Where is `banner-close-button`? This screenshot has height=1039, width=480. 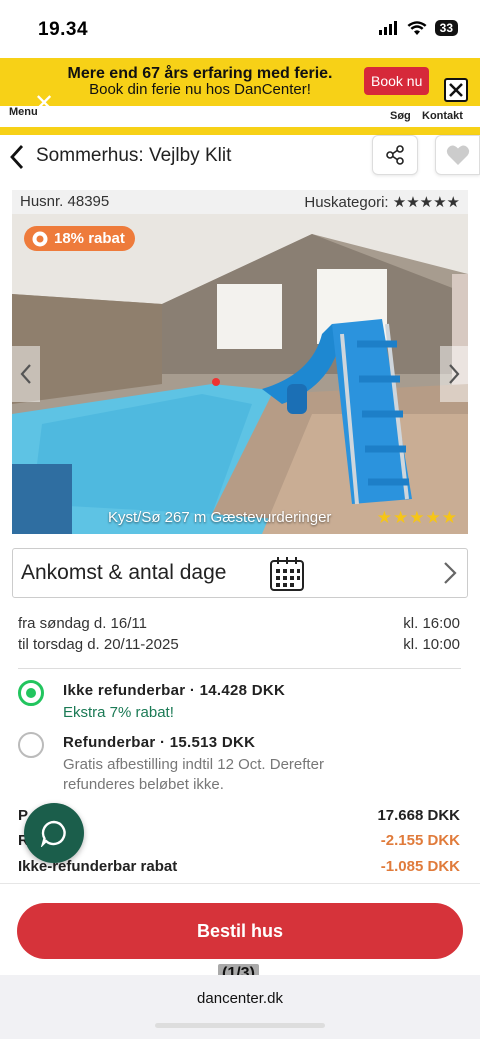
banner-close-button is located at coordinates (456, 90).